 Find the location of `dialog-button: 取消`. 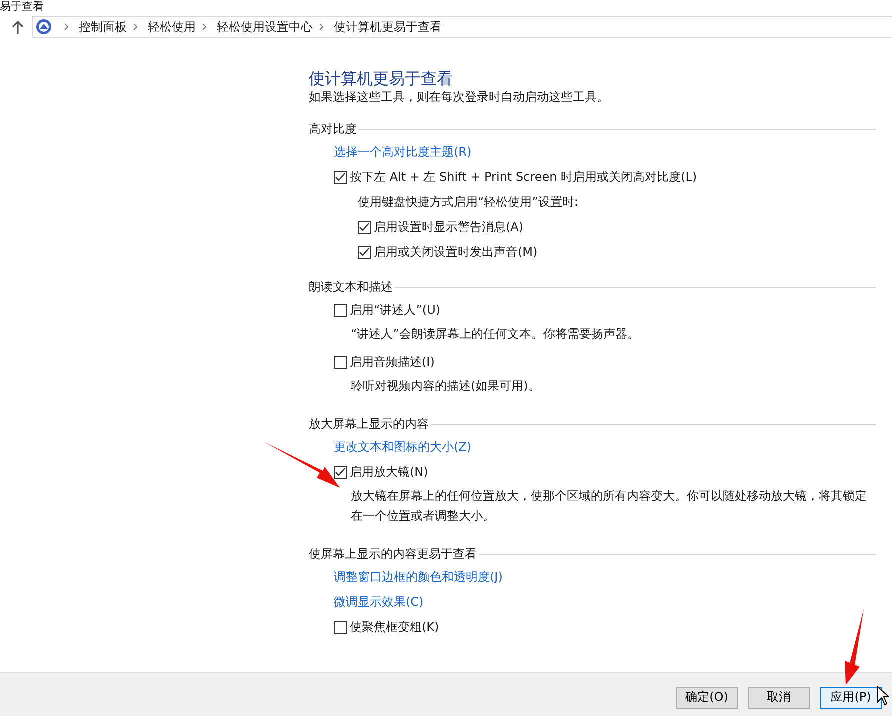

dialog-button: 取消 is located at coordinates (779, 697).